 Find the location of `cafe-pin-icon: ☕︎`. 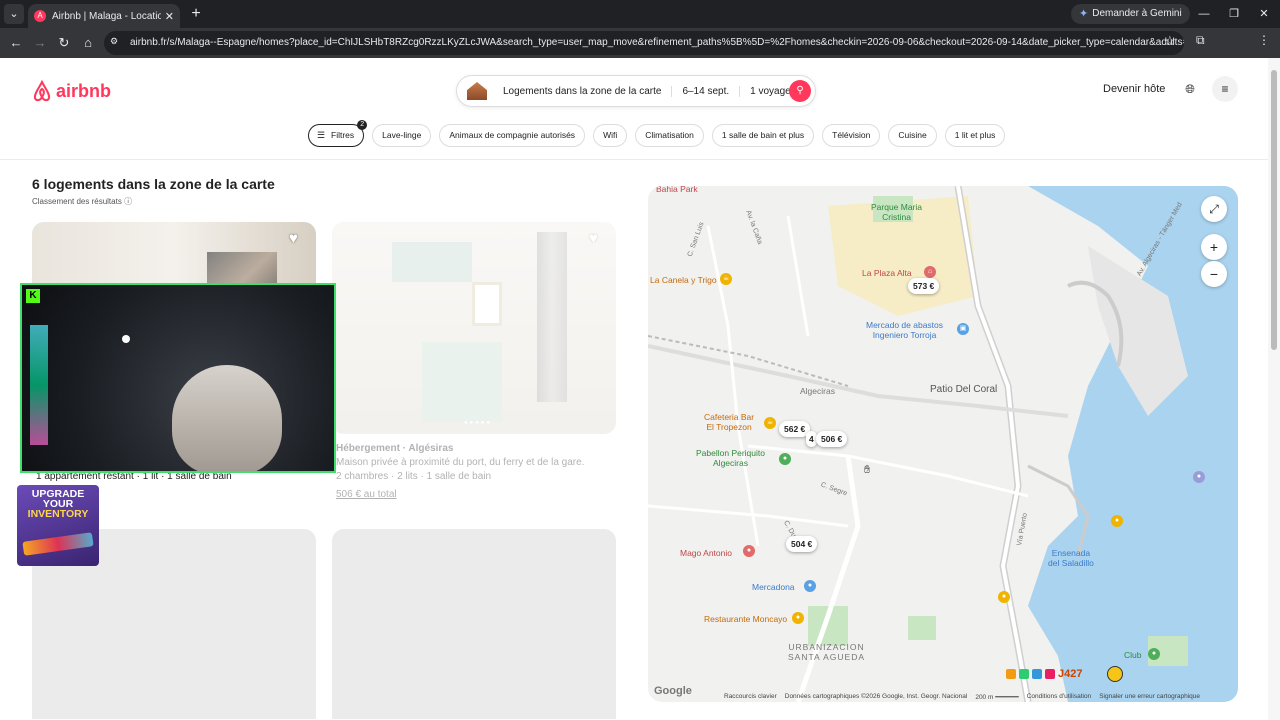

cafe-pin-icon: ☕︎ is located at coordinates (726, 279).